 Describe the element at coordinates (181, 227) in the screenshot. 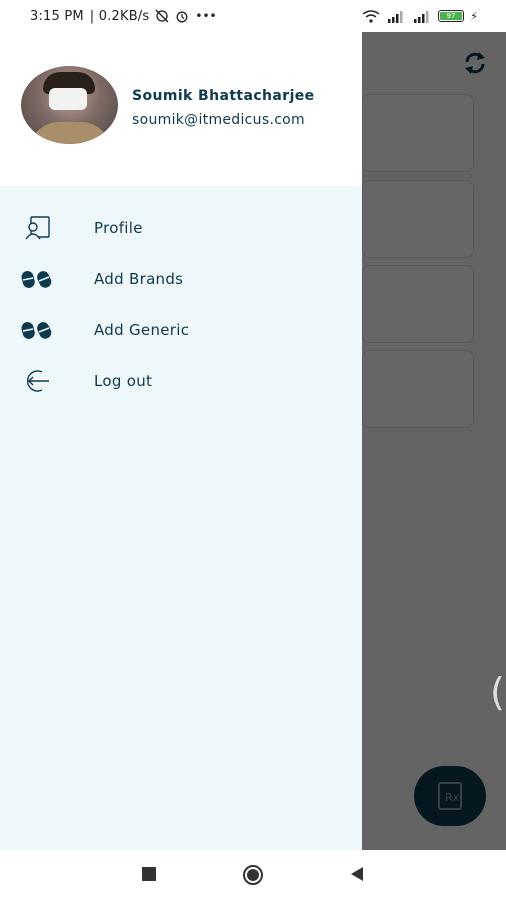

I see `menu-item-profile: Profile` at that location.